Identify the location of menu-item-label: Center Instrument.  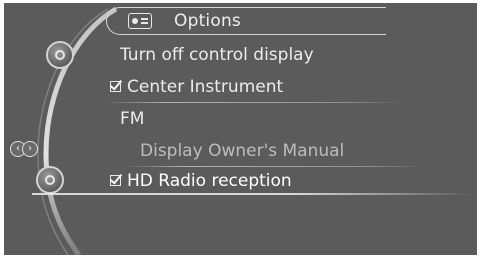
(205, 87).